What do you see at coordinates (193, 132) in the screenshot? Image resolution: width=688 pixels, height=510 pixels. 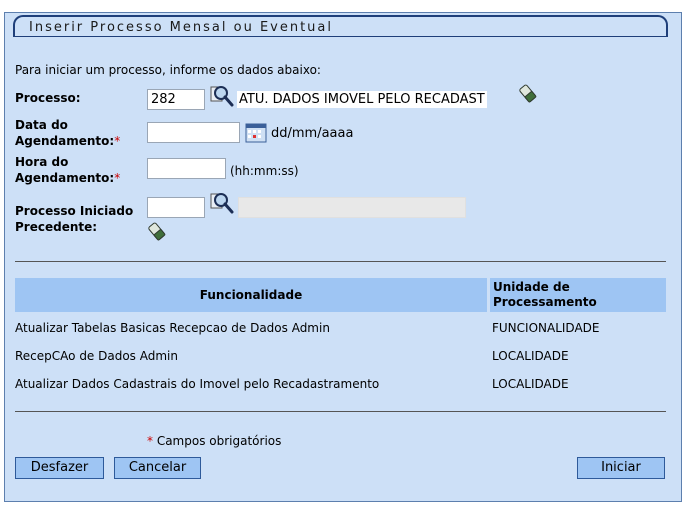 I see `data-agendamento-input` at bounding box center [193, 132].